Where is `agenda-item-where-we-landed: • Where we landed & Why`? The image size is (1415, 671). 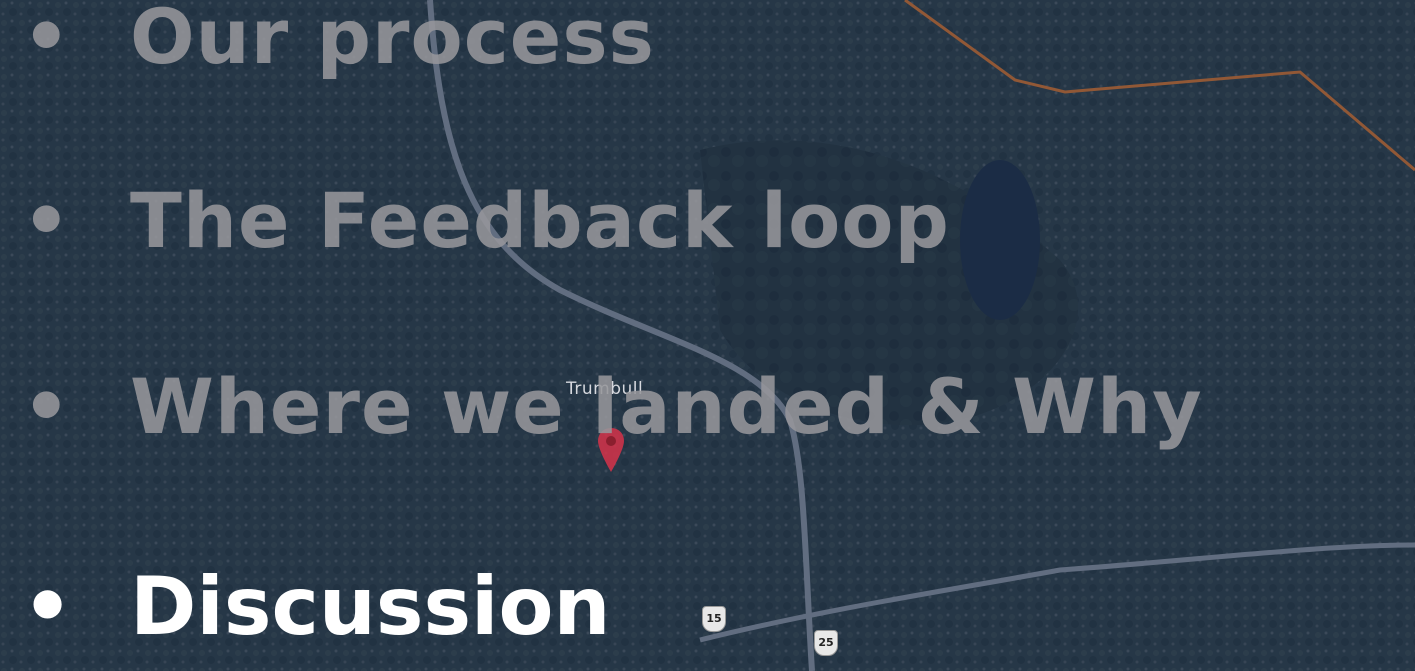 agenda-item-where-we-landed: • Where we landed & Why is located at coordinates (612, 406).